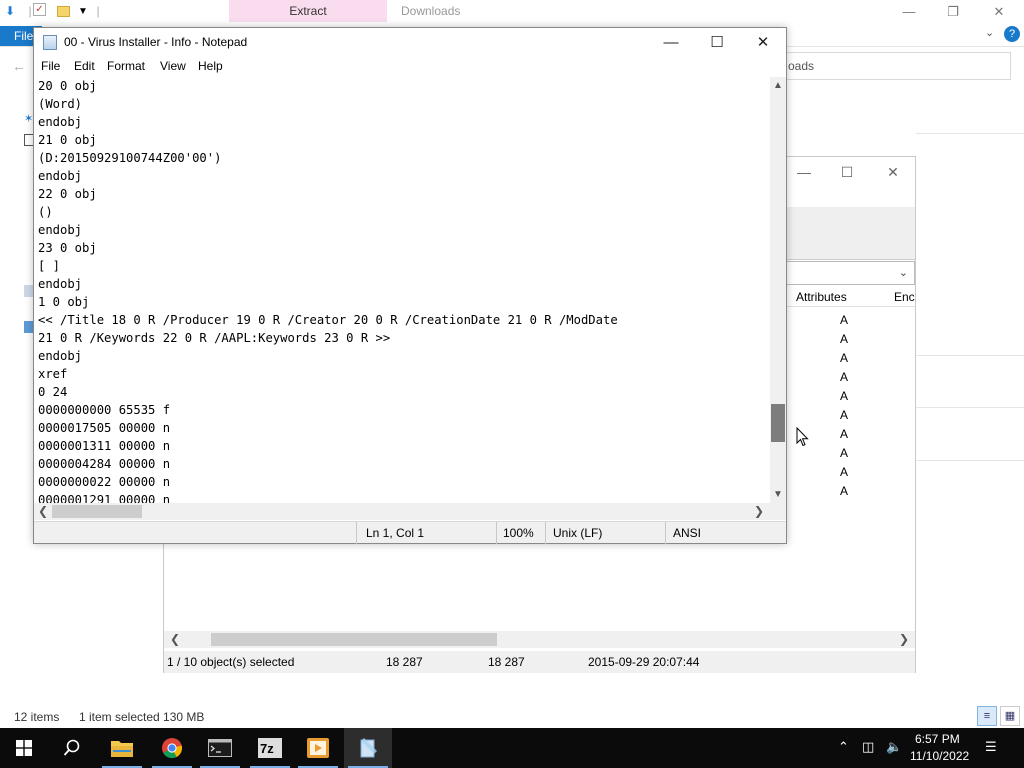 The image size is (1024, 768). Describe the element at coordinates (10, 11) in the screenshot. I see `download-arrow-icon: ⬇` at that location.